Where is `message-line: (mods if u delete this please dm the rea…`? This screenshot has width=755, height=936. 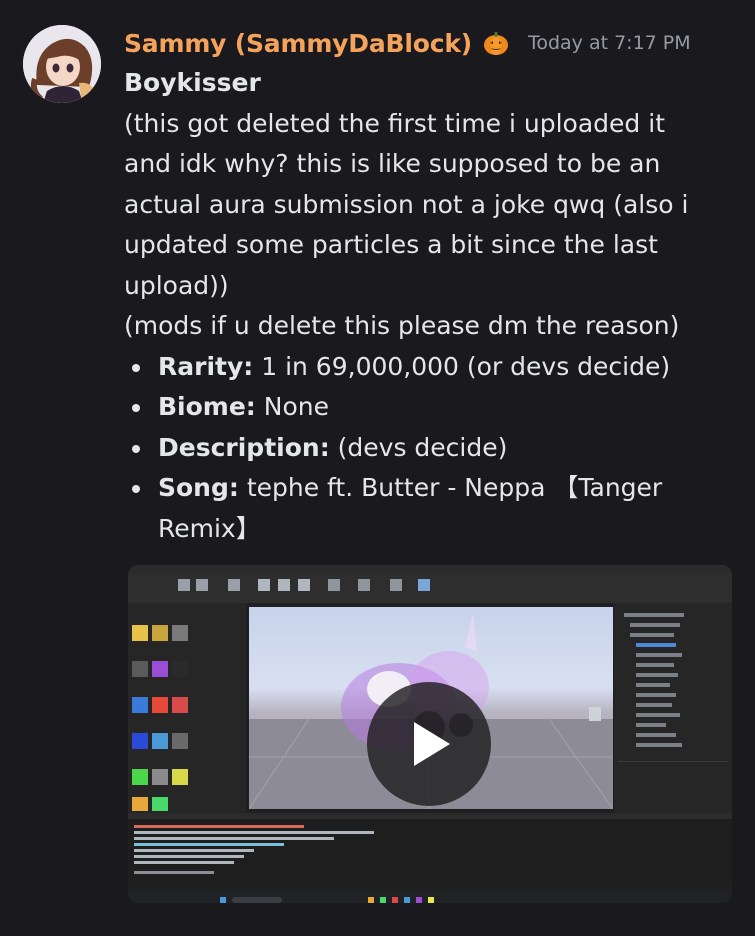
message-line: (mods if u delete this please dm the rea… is located at coordinates (402, 325).